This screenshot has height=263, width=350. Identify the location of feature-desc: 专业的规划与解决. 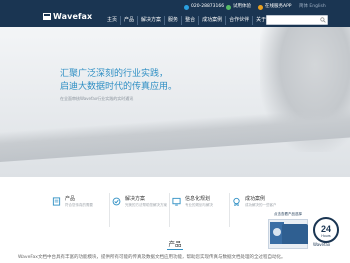
(199, 205).